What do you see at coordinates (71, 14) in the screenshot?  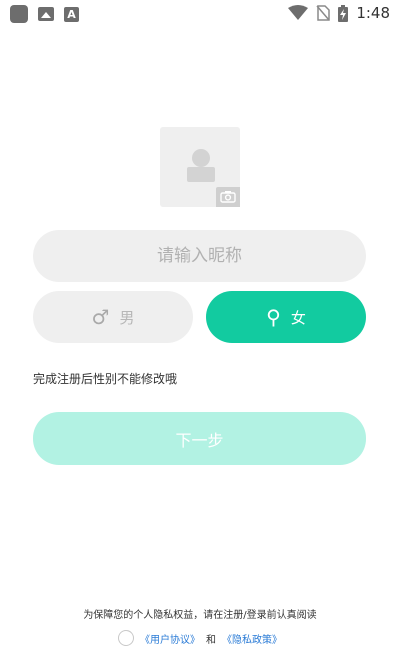 I see `font-notification-icon: A` at bounding box center [71, 14].